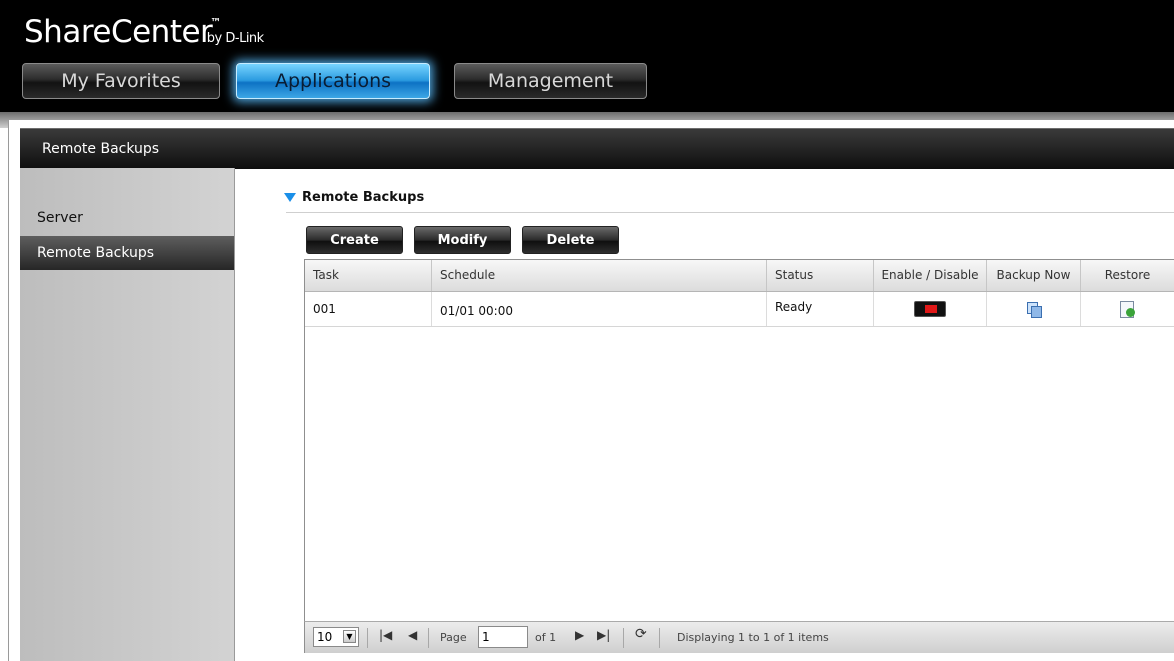  Describe the element at coordinates (599, 309) in the screenshot. I see `cell-schedule: 01/01 00:00` at that location.